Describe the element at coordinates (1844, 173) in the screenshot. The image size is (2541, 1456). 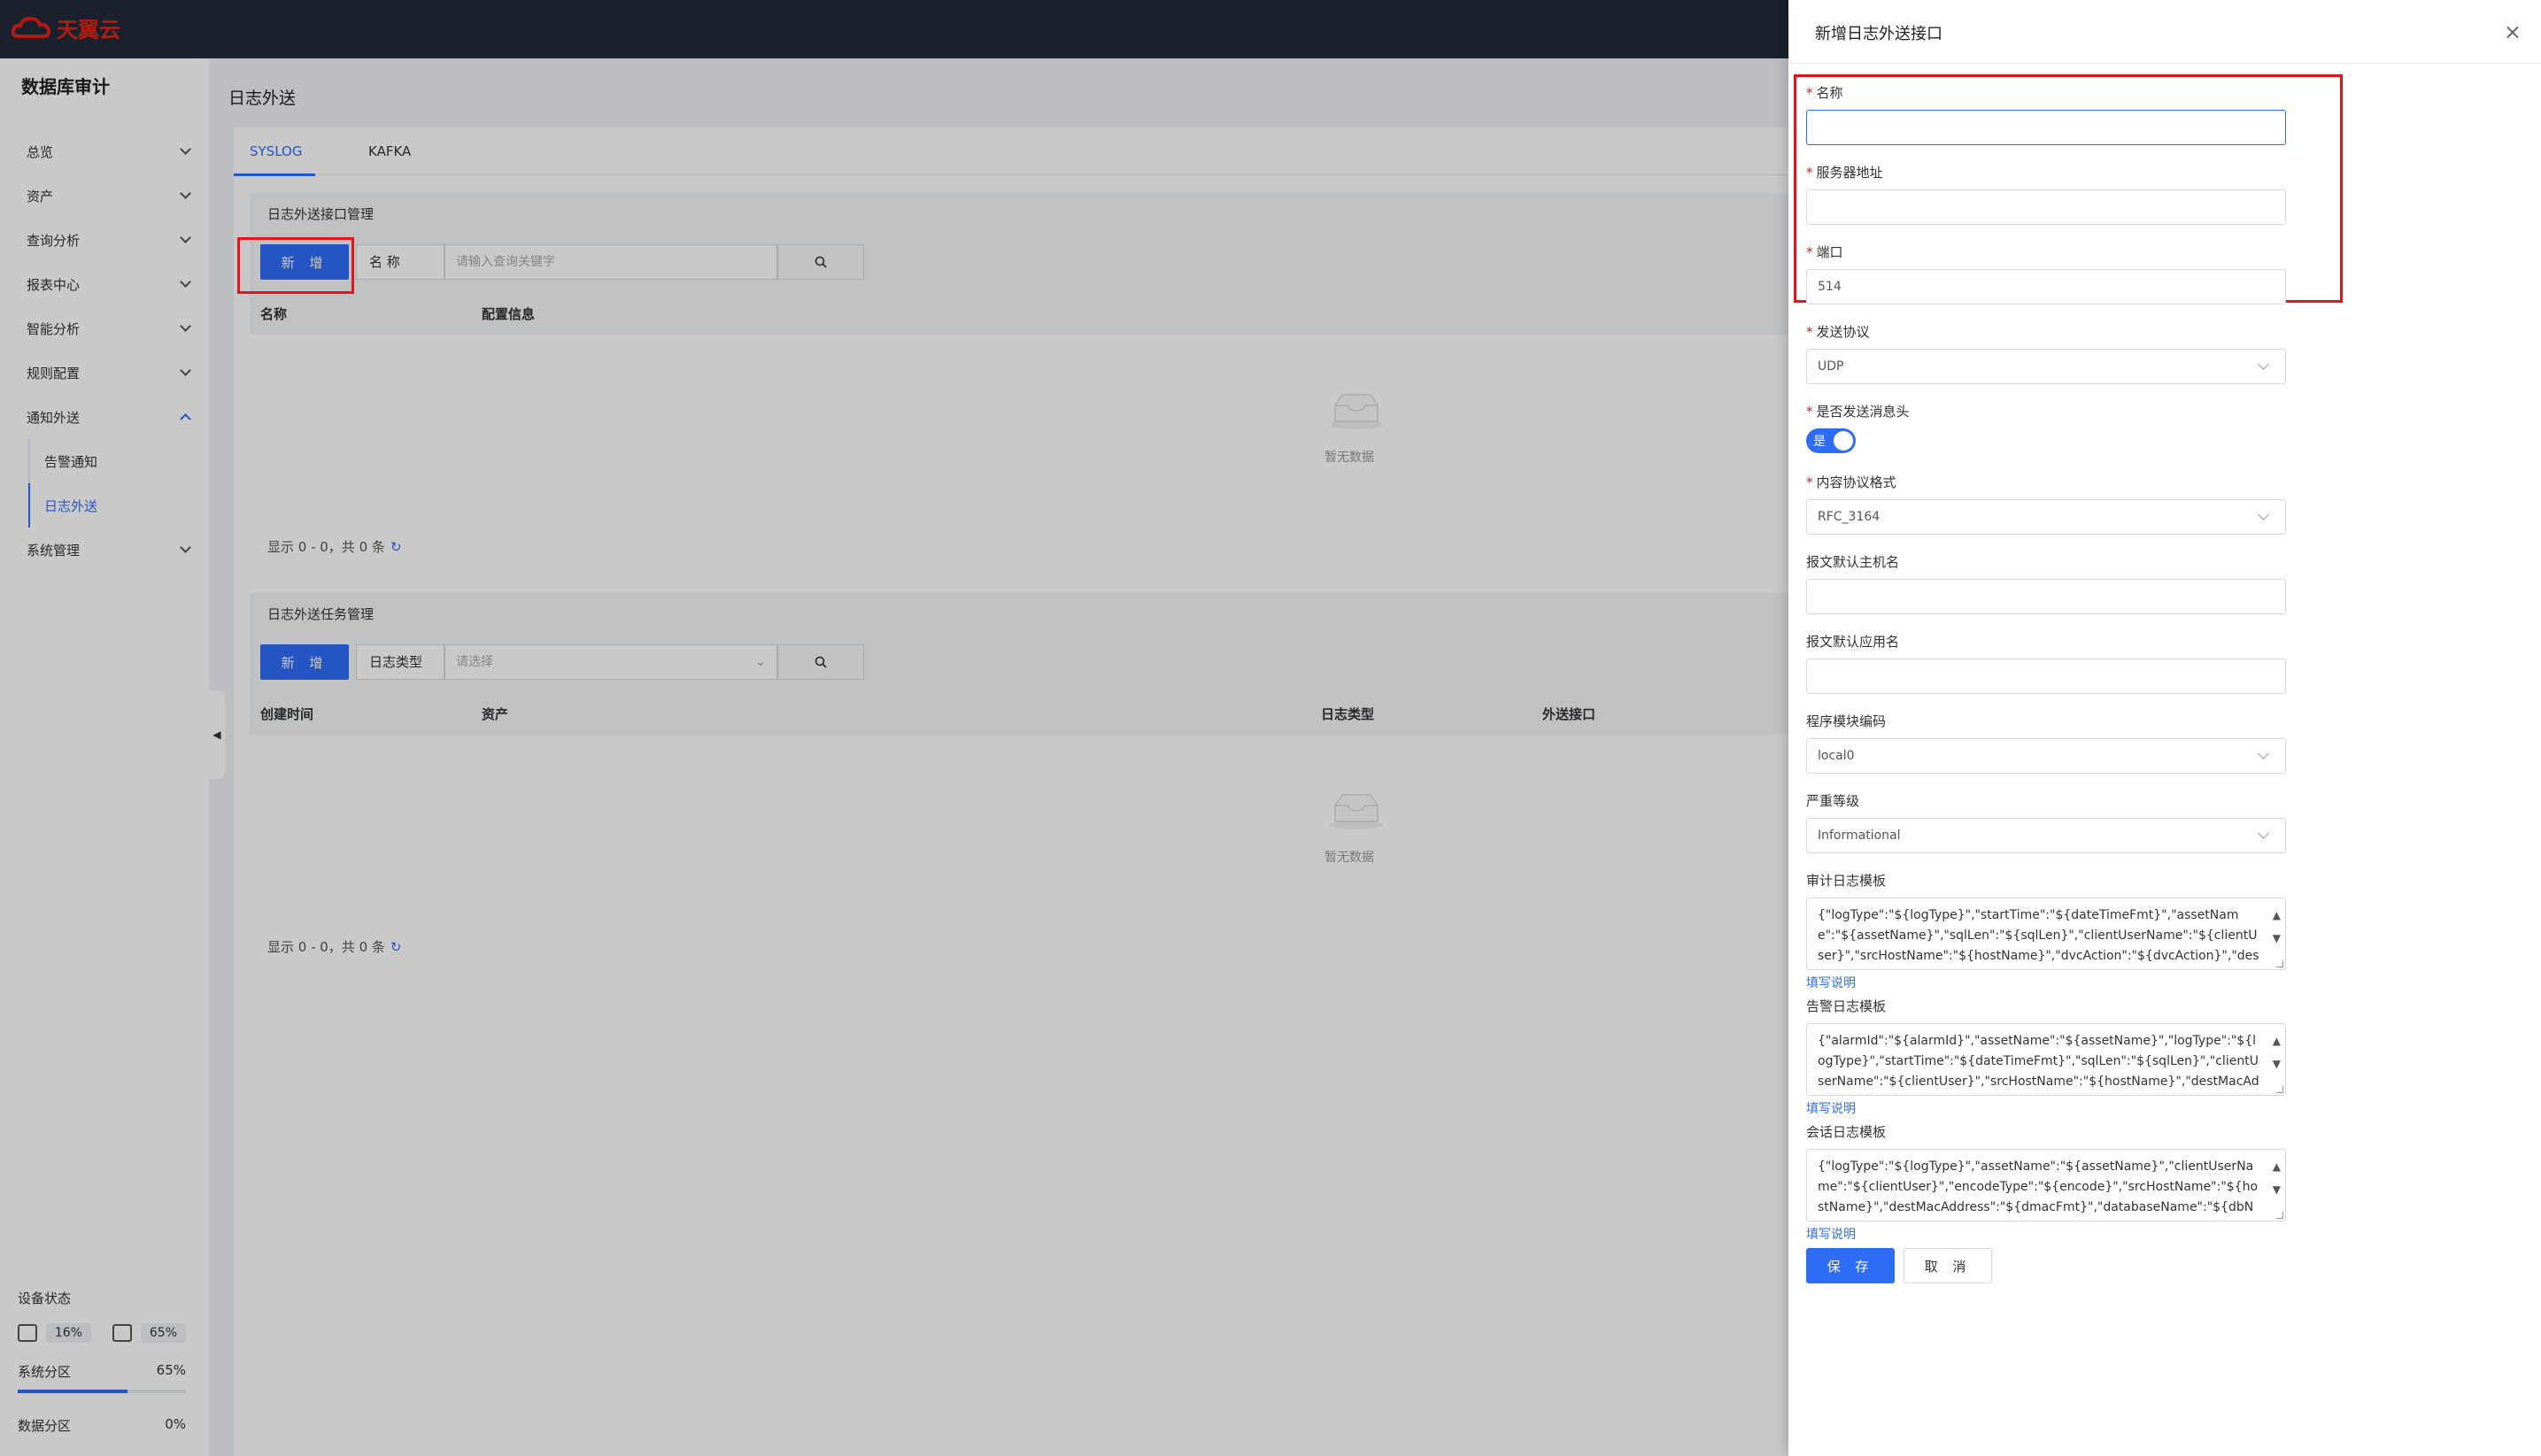
I see `form-label: * 服务器地址` at that location.